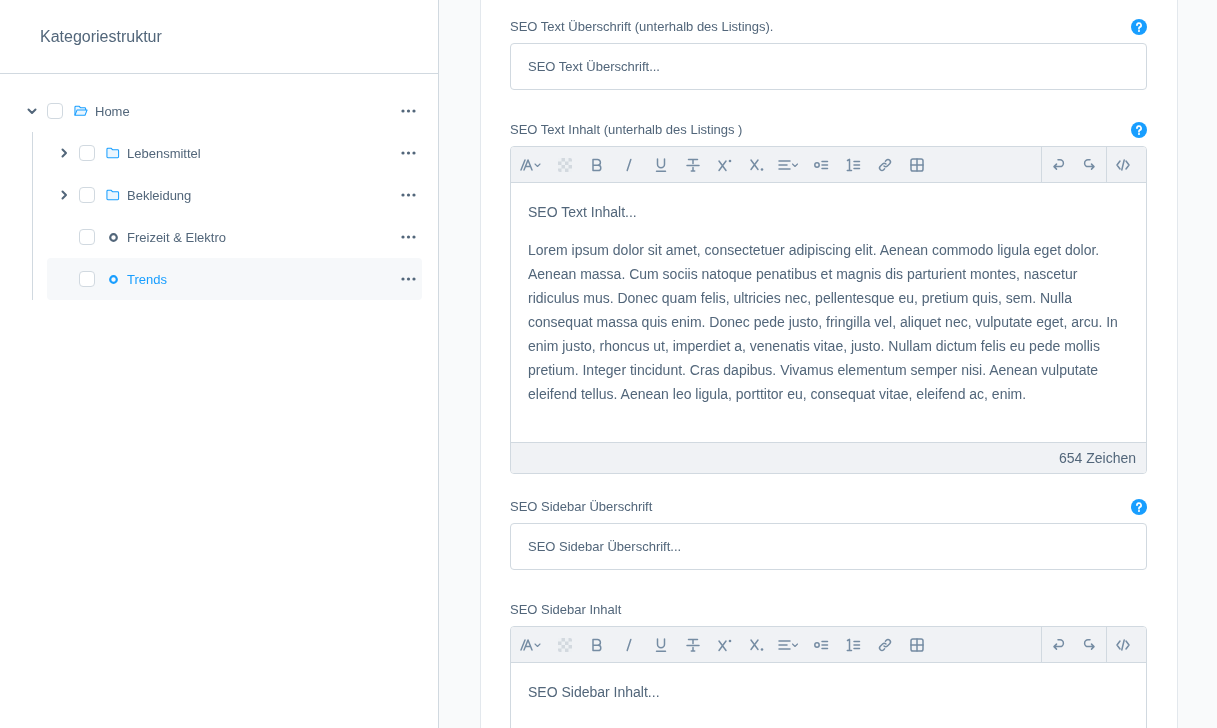 The height and width of the screenshot is (728, 1217). Describe the element at coordinates (626, 129) in the screenshot. I see `field-label: SEO Text Inhalt (unterhalb des Listings )` at that location.